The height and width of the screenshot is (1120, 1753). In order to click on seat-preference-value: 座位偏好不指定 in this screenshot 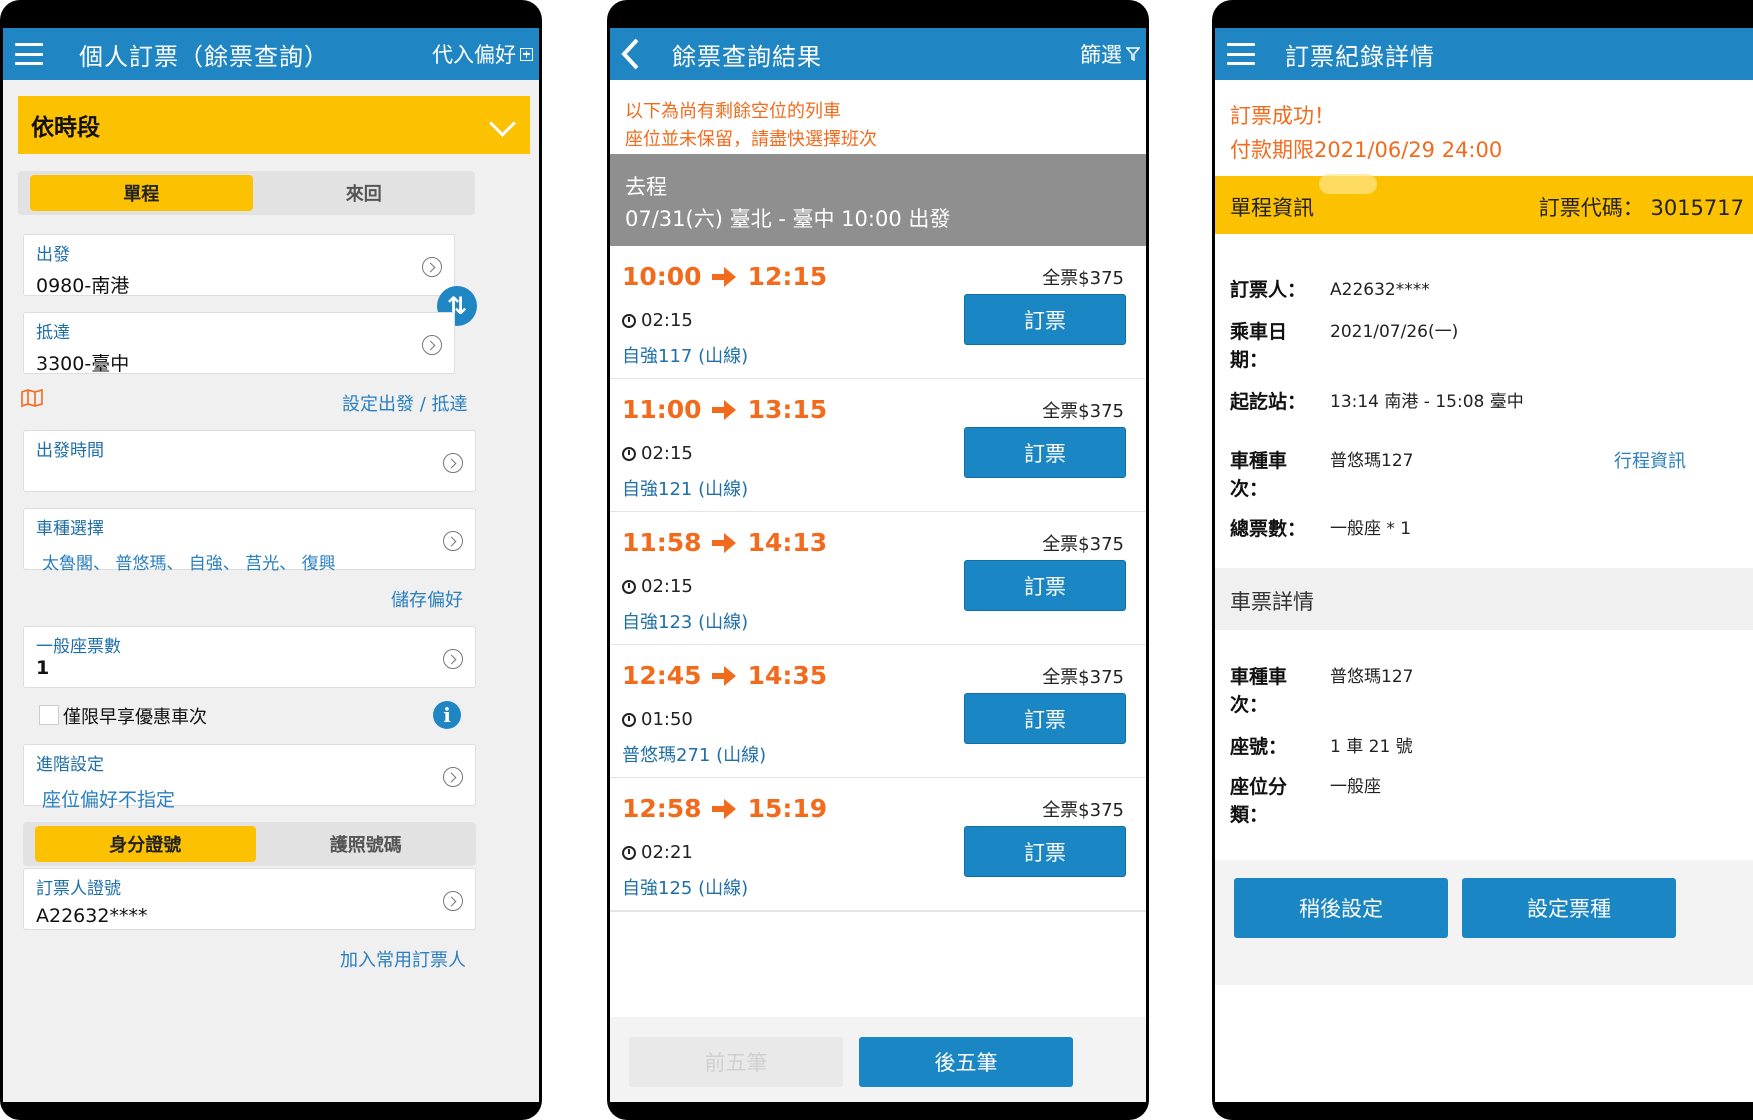, I will do `click(109, 800)`.